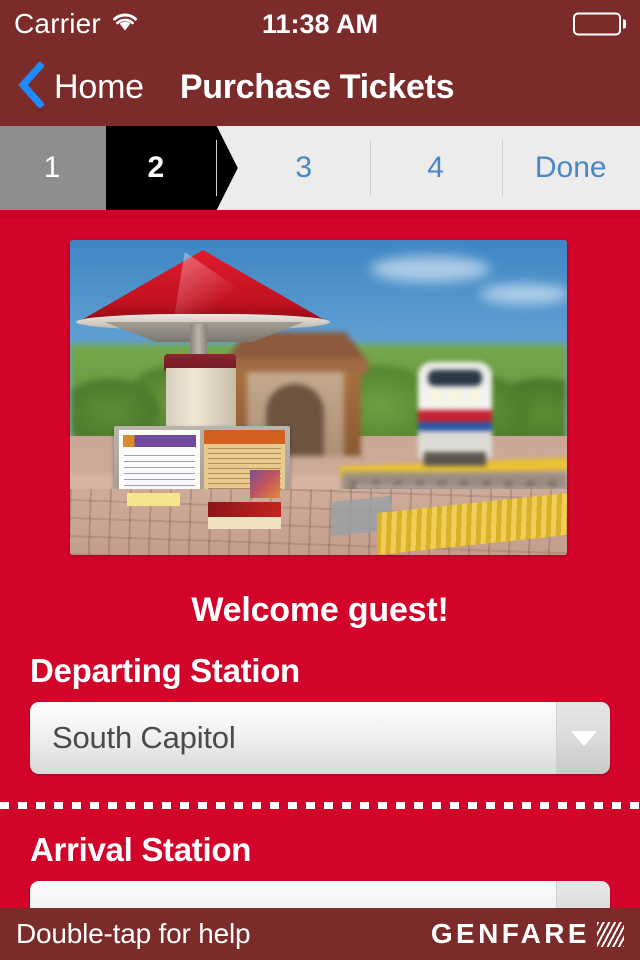  What do you see at coordinates (610, 934) in the screenshot?
I see `genfare-hatch-mark-icon` at bounding box center [610, 934].